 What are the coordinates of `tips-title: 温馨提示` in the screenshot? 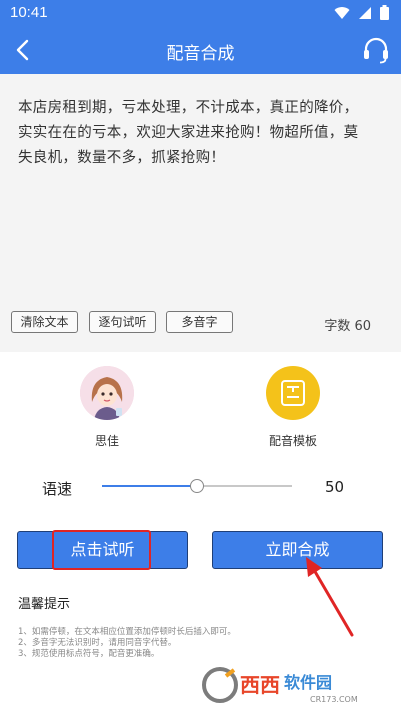 It's located at (44, 604).